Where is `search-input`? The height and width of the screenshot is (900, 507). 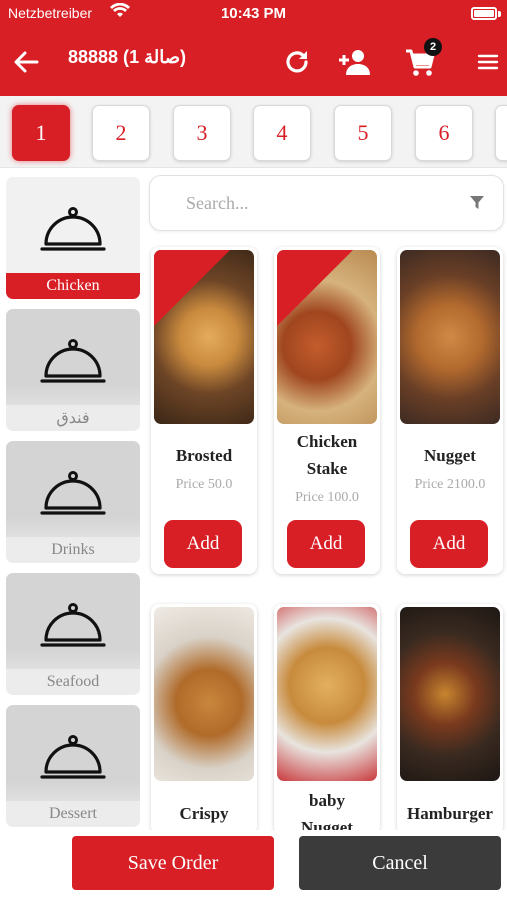 search-input is located at coordinates (316, 203).